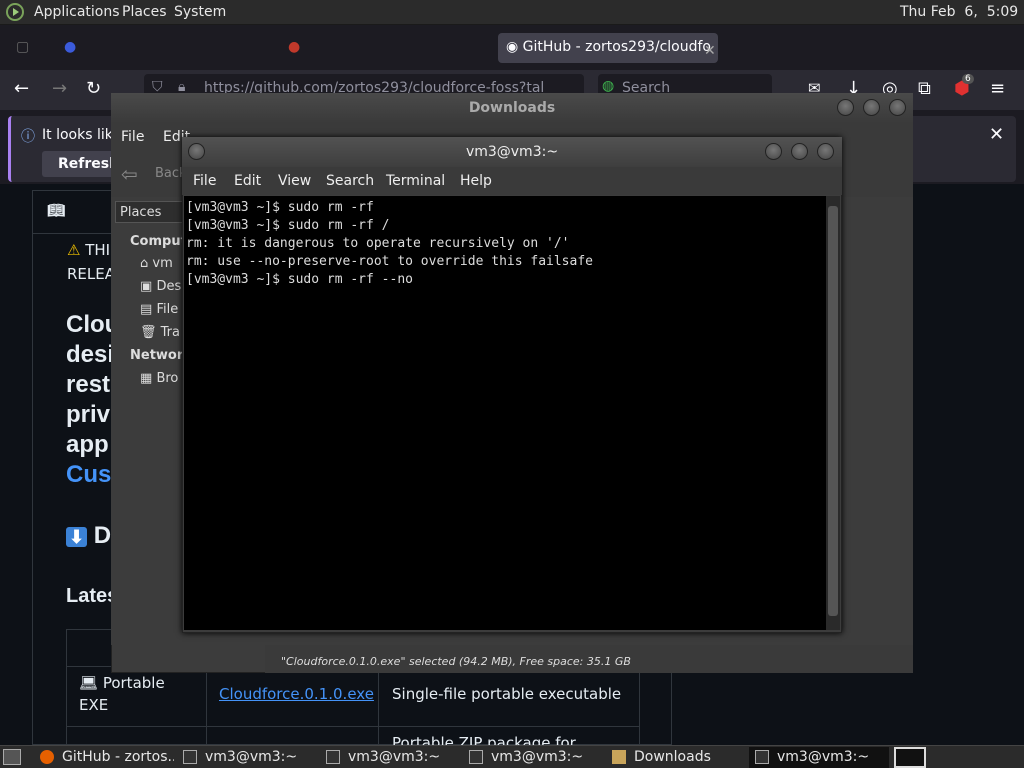 Image resolution: width=1024 pixels, height=768 pixels. I want to click on download-heading: ⬇ D, so click(88, 536).